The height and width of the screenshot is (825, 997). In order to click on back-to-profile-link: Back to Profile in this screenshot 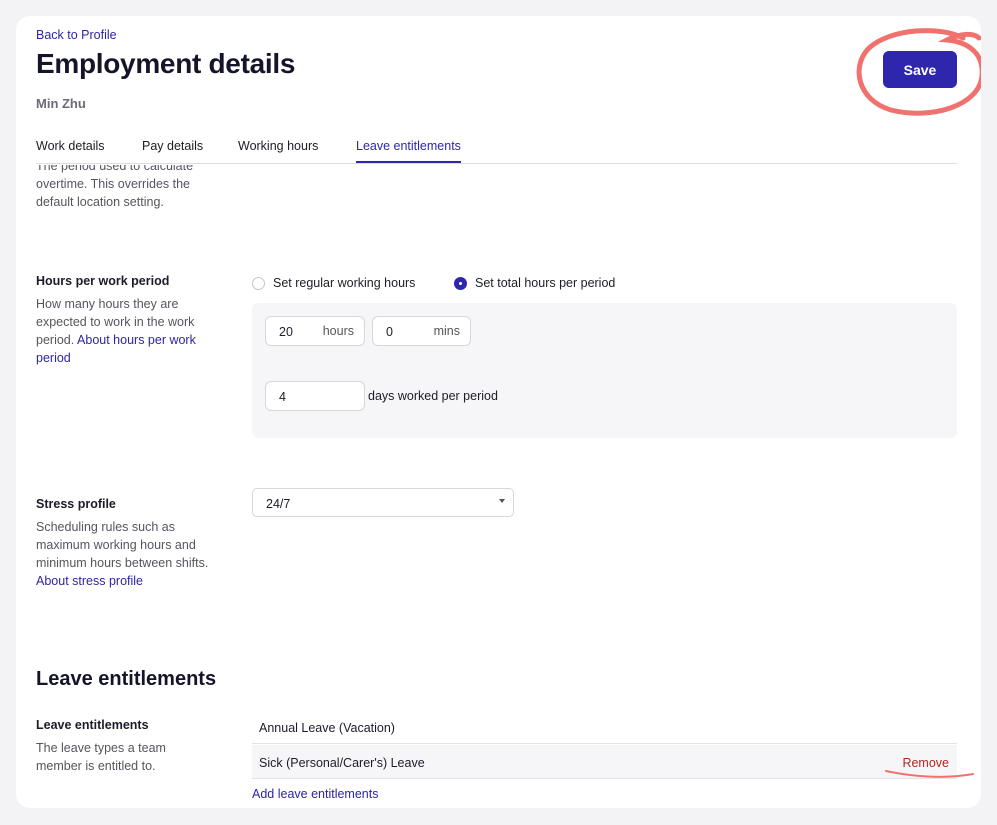, I will do `click(76, 35)`.